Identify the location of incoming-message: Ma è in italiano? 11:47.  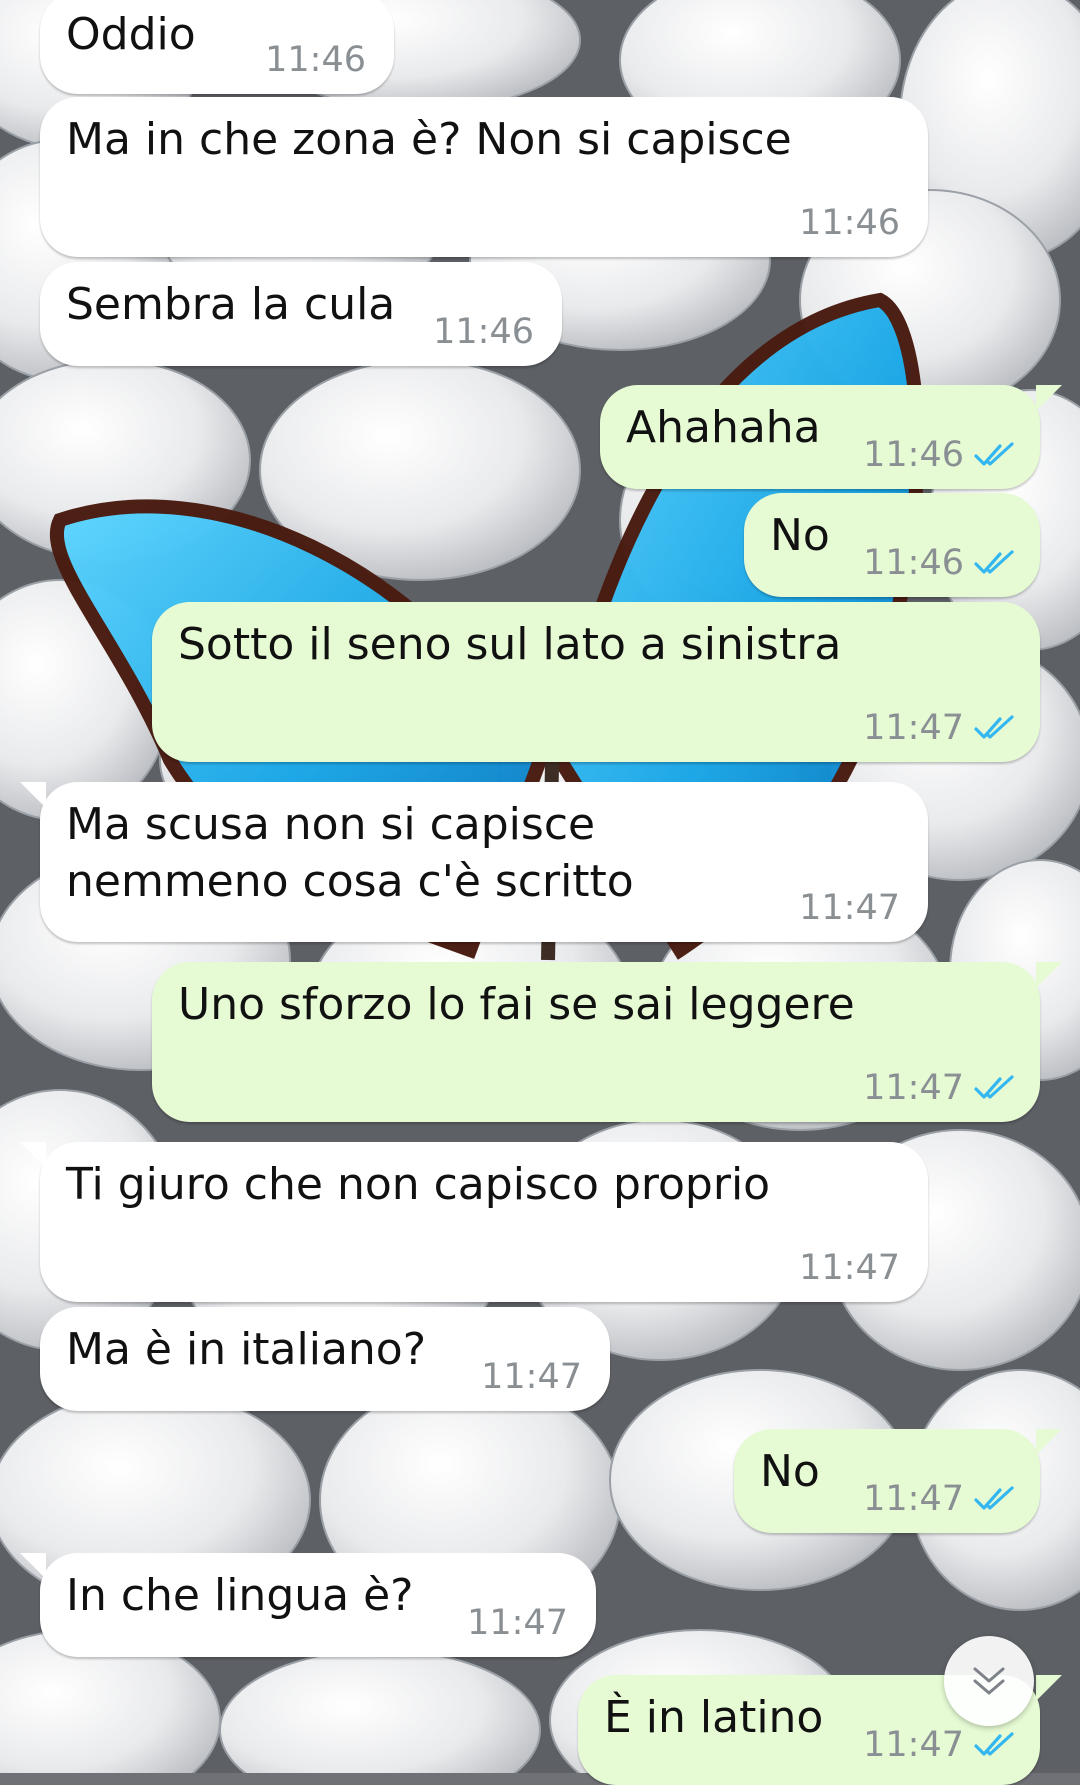
(325, 1359).